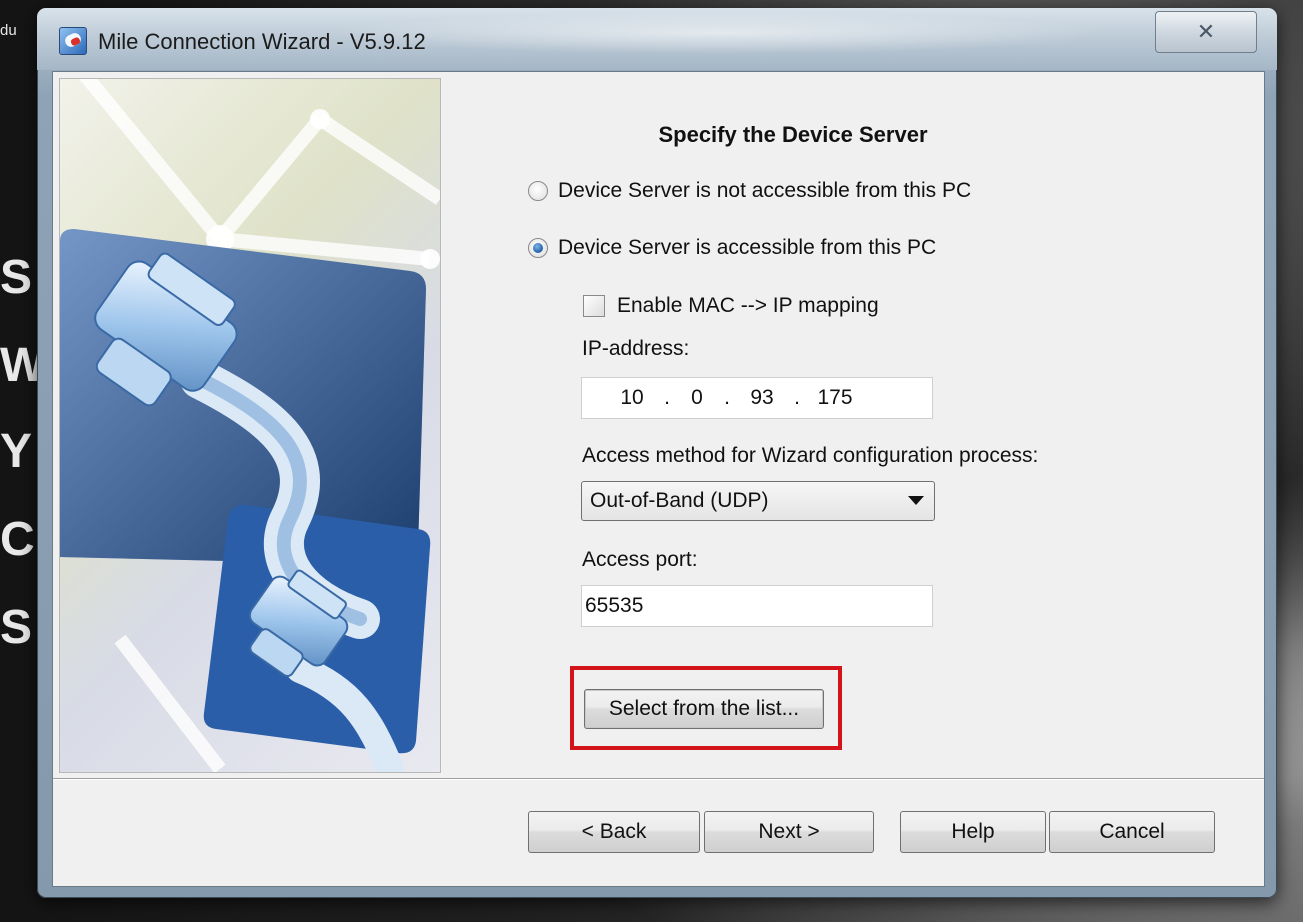 The image size is (1303, 922). Describe the element at coordinates (748, 305) in the screenshot. I see `enable-mac-mapping-label: Enable MAC --> IP mapping` at that location.